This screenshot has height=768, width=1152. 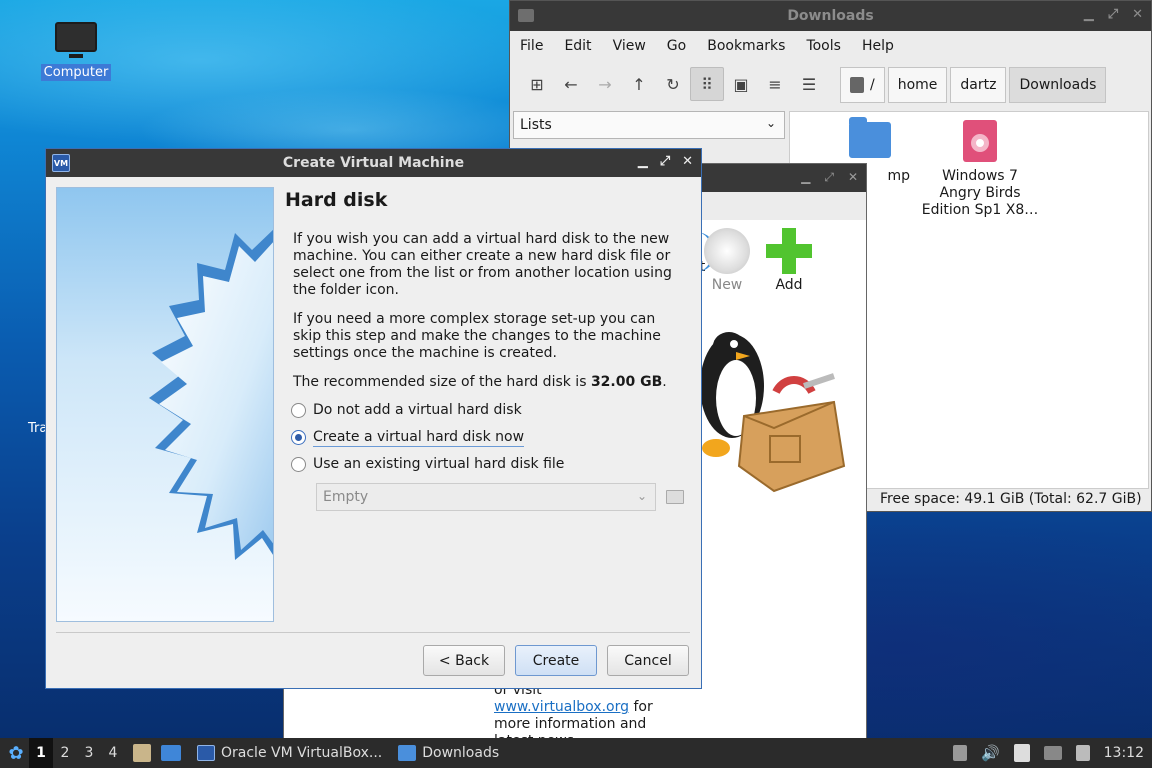 What do you see at coordinates (773, 412) in the screenshot?
I see `virtualbox-mascot-illustration` at bounding box center [773, 412].